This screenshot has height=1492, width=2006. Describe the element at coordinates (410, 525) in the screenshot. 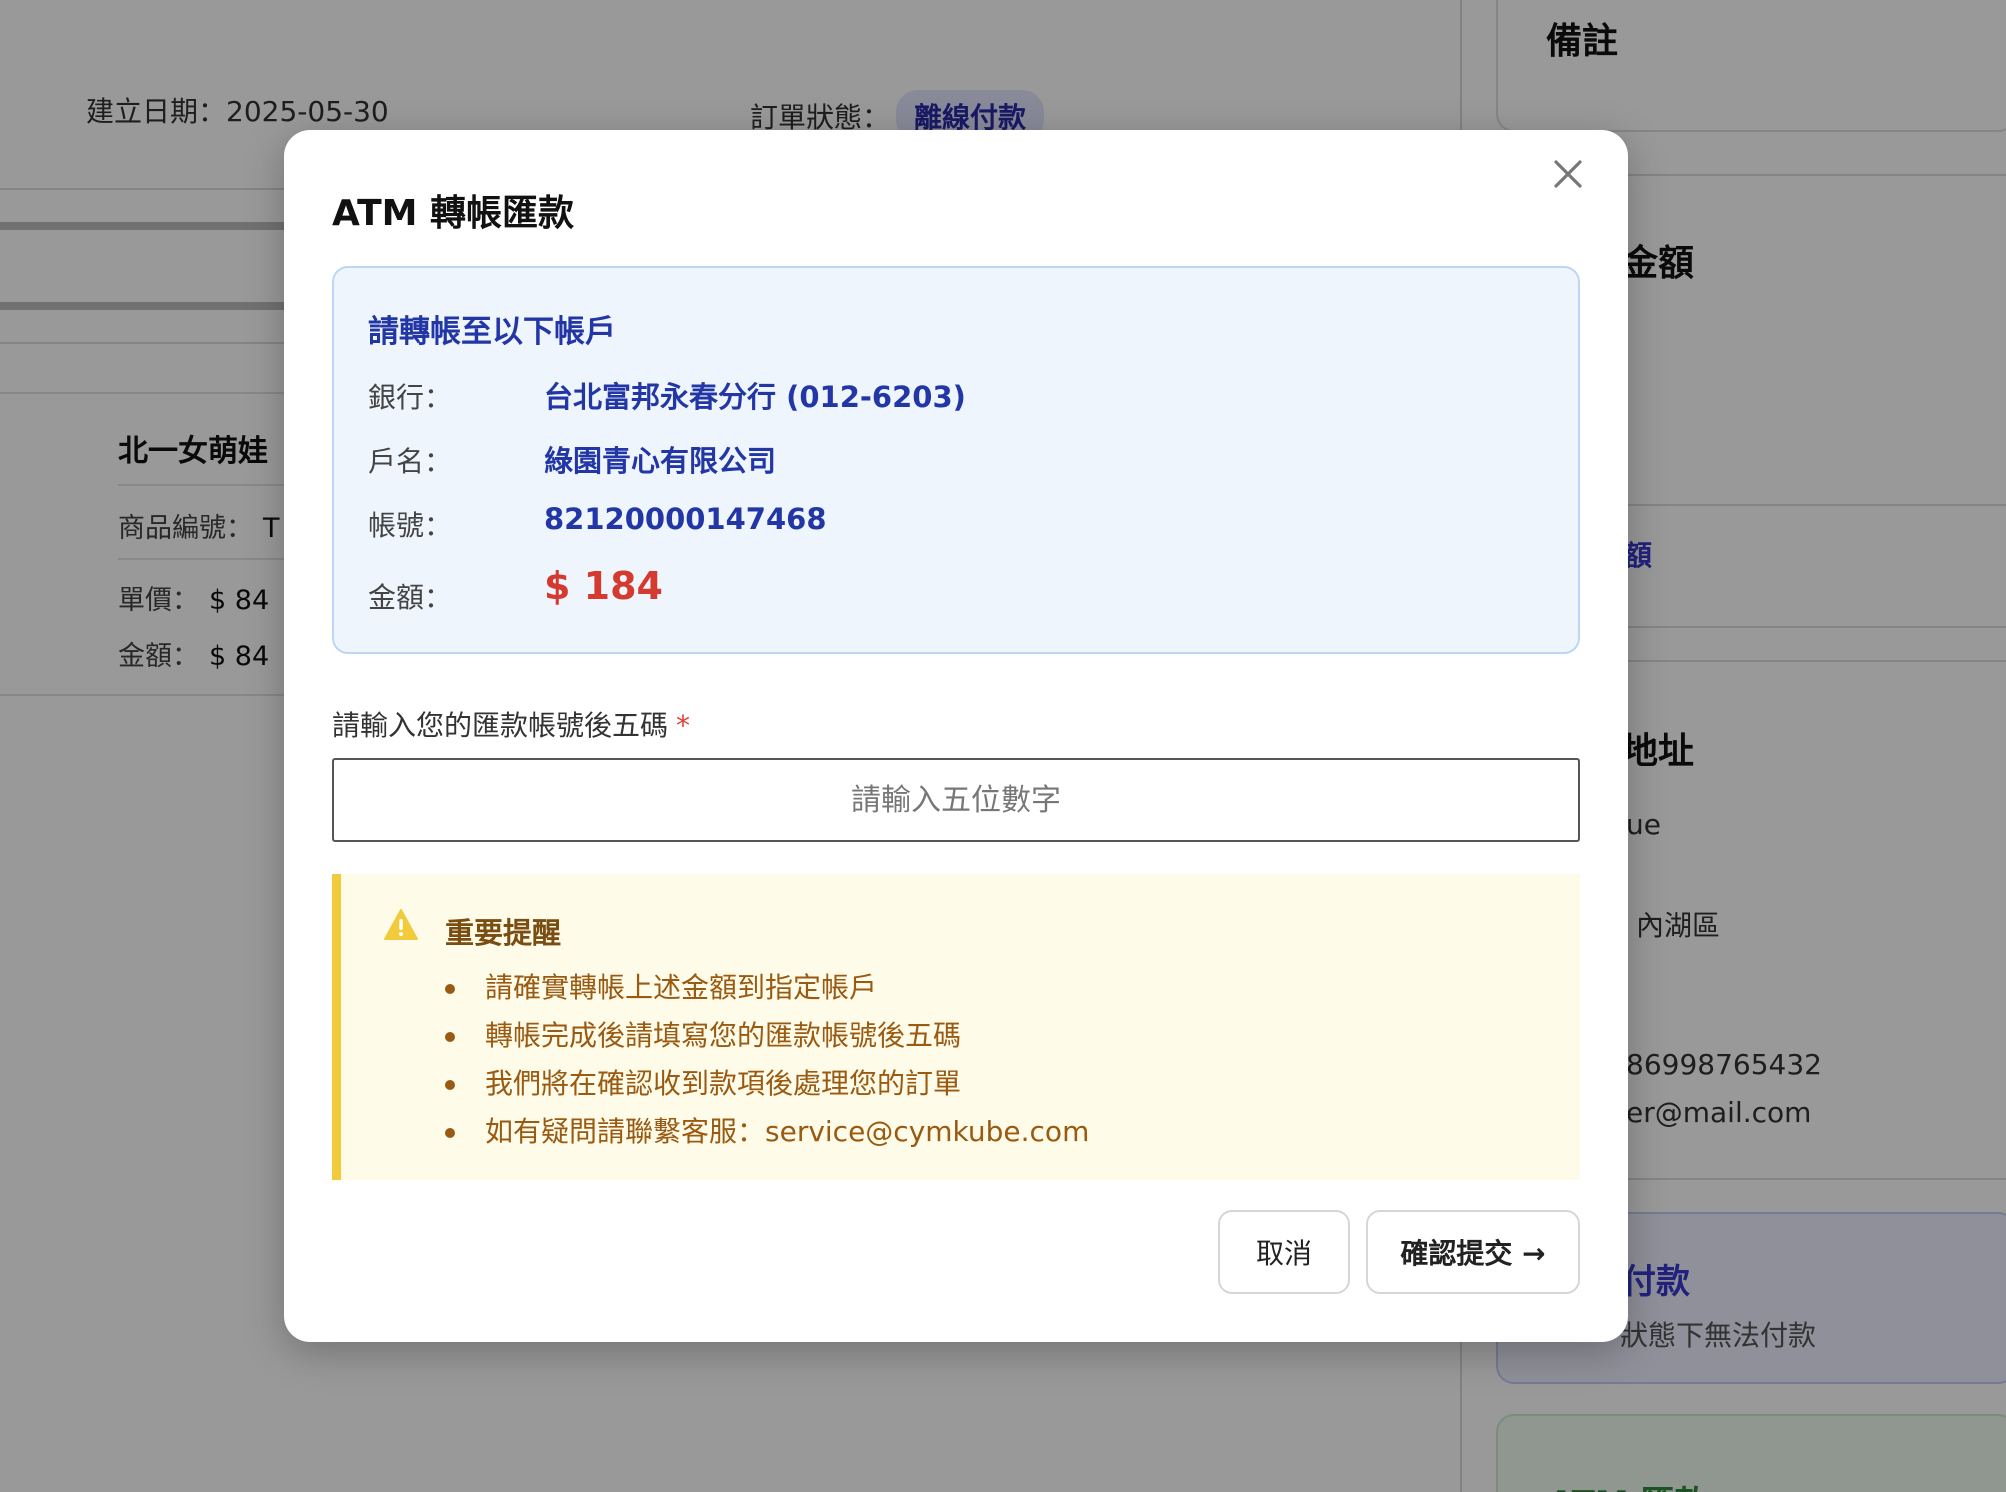

I see `account-label: 帳號：` at that location.